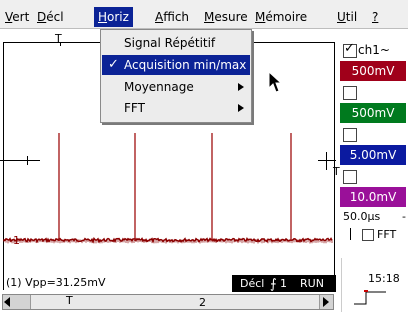 The image size is (408, 312). Describe the element at coordinates (113, 64) in the screenshot. I see `checkmark-icon: ✓` at that location.